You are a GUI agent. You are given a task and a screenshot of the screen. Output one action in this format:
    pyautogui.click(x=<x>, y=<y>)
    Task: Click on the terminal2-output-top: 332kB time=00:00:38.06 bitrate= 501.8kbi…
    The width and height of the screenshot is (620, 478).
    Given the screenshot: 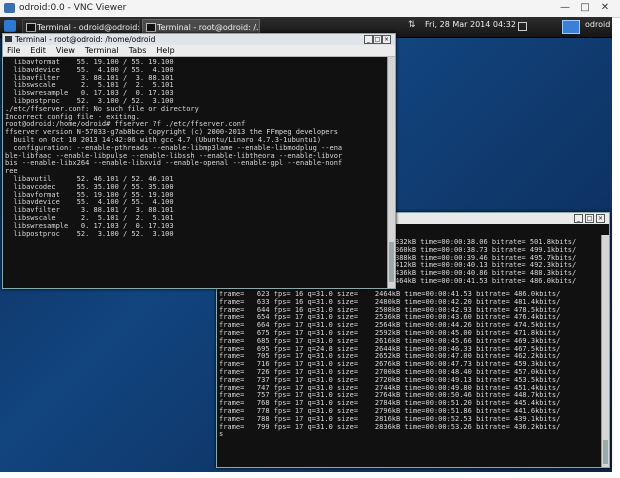 What is the action you would take?
    pyautogui.click(x=498, y=262)
    